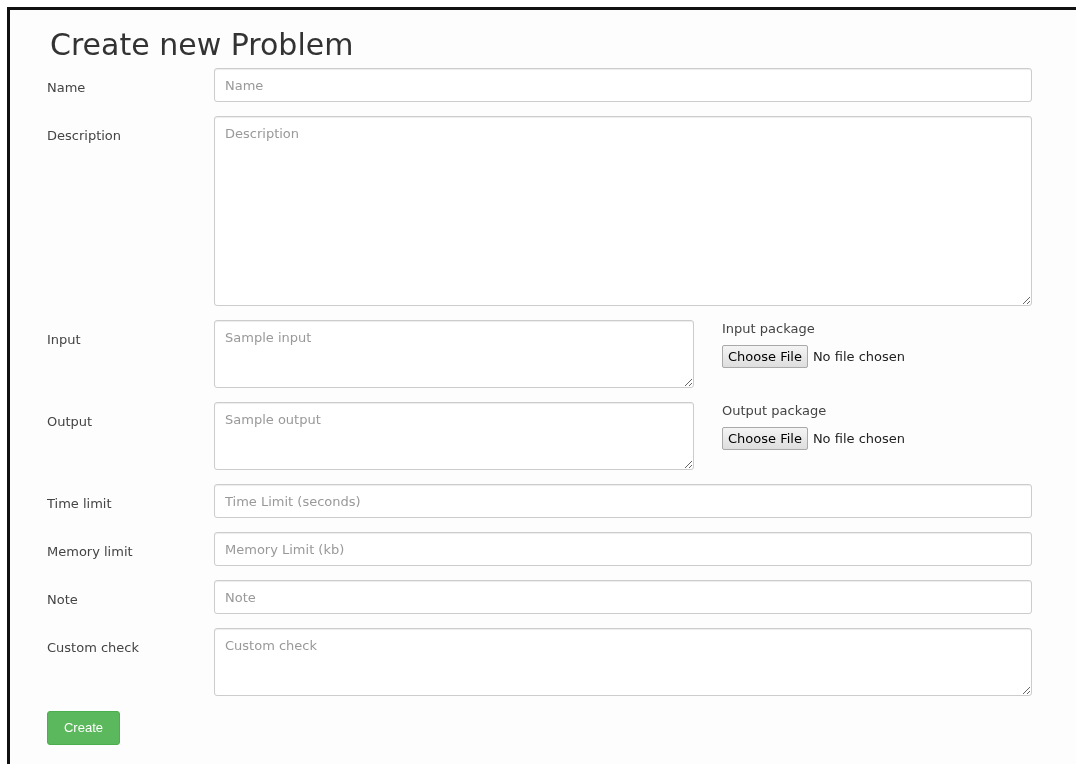  What do you see at coordinates (623, 501) in the screenshot?
I see `text-field: Time Limit (seconds)` at bounding box center [623, 501].